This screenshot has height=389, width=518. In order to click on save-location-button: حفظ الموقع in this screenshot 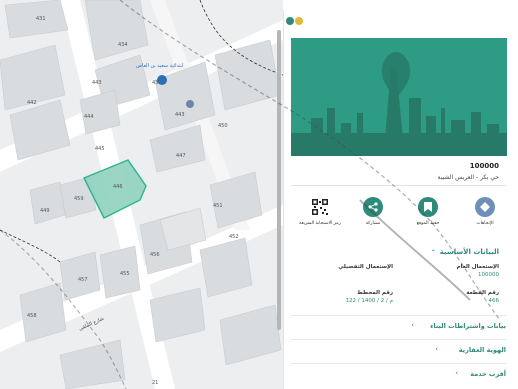, I will do `click(428, 211)`.